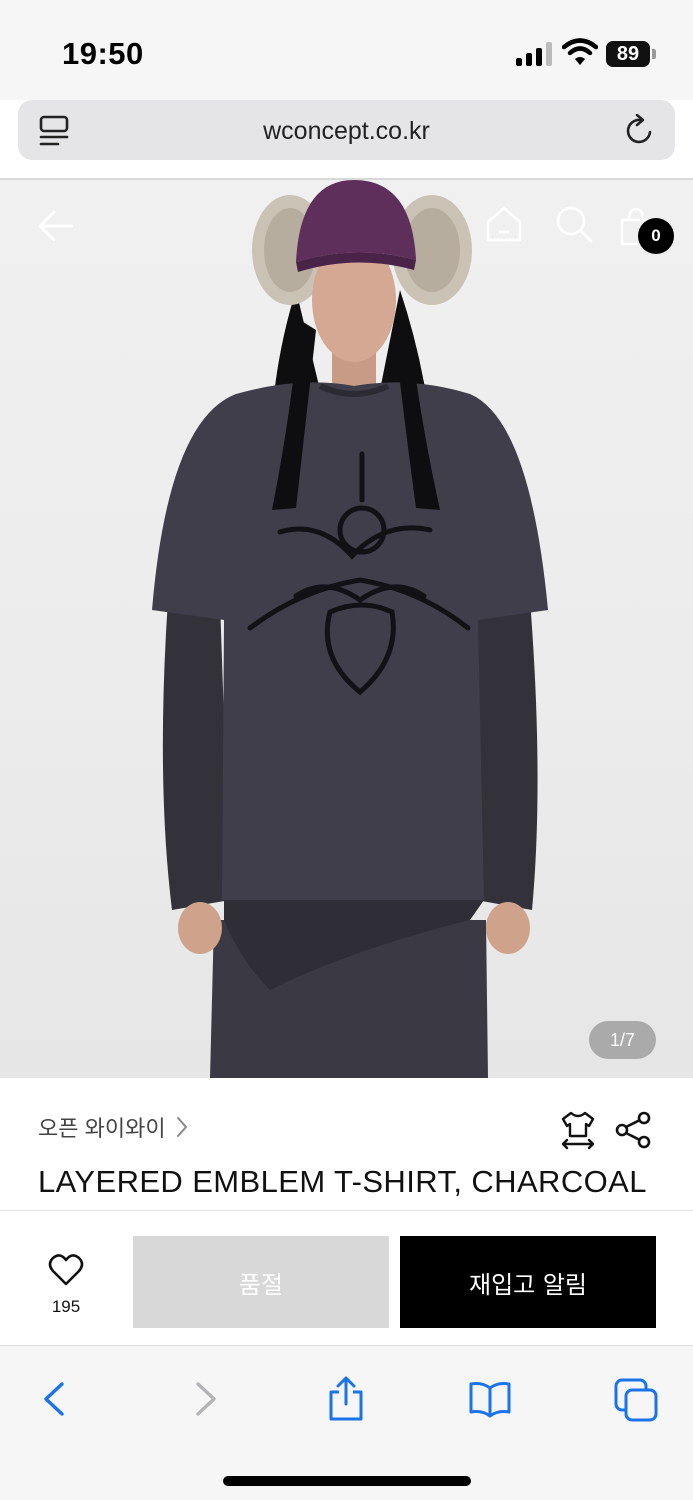 Image resolution: width=693 pixels, height=1500 pixels. What do you see at coordinates (580, 51) in the screenshot?
I see `wifi-icon` at bounding box center [580, 51].